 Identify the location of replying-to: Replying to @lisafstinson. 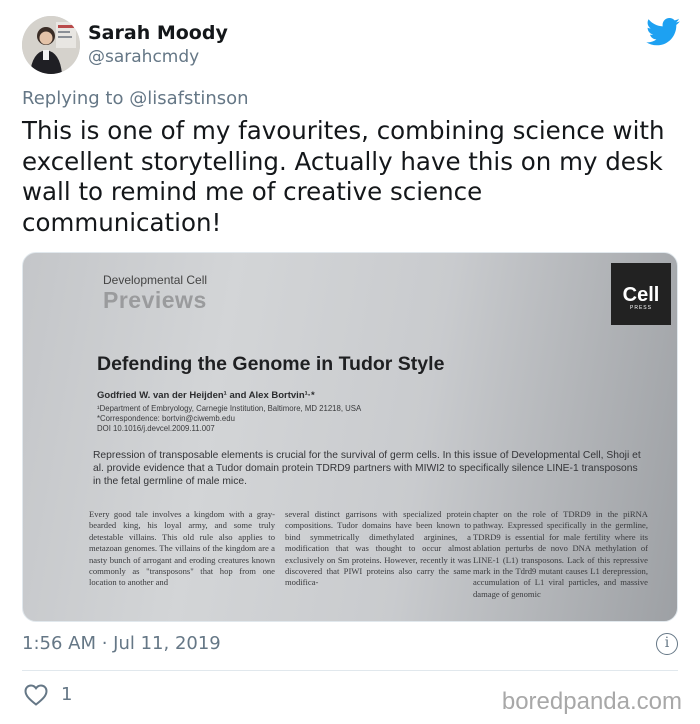
(135, 98).